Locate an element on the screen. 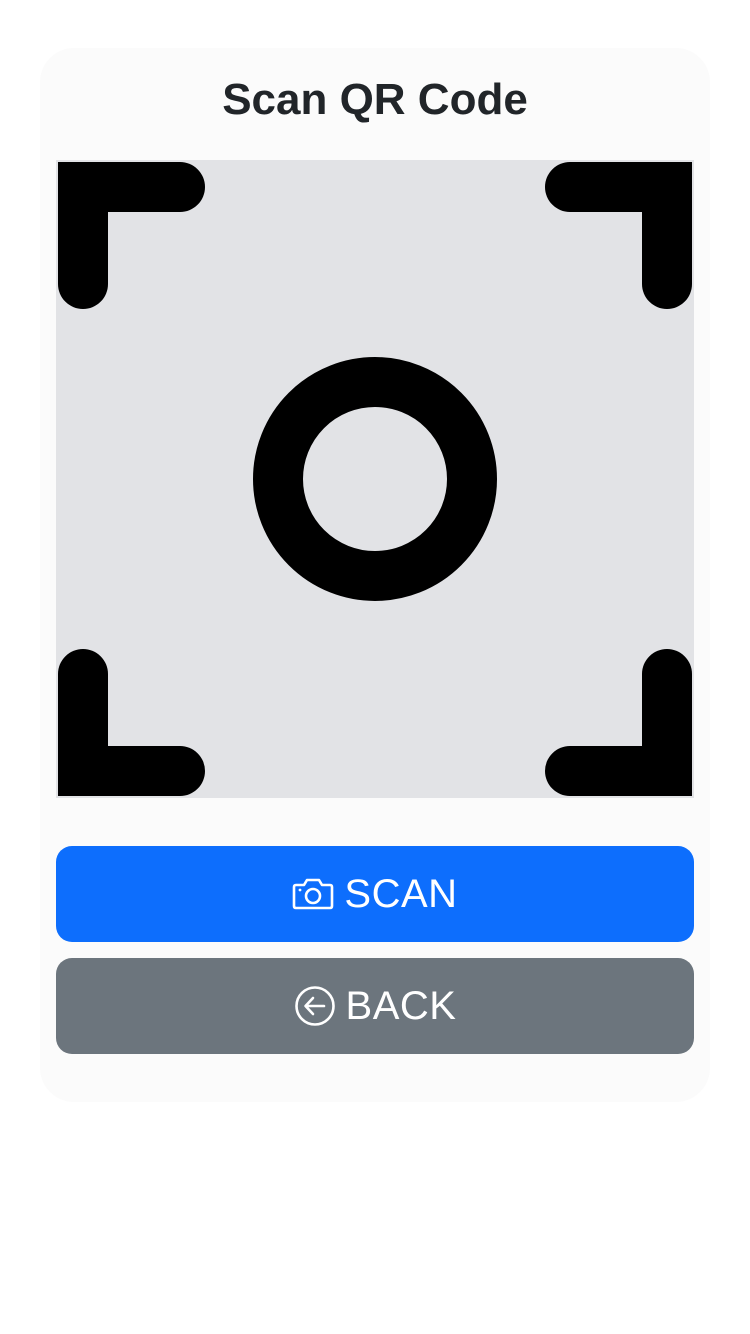 This screenshot has width=750, height=1334. arrow-left-circle-icon is located at coordinates (315, 1006).